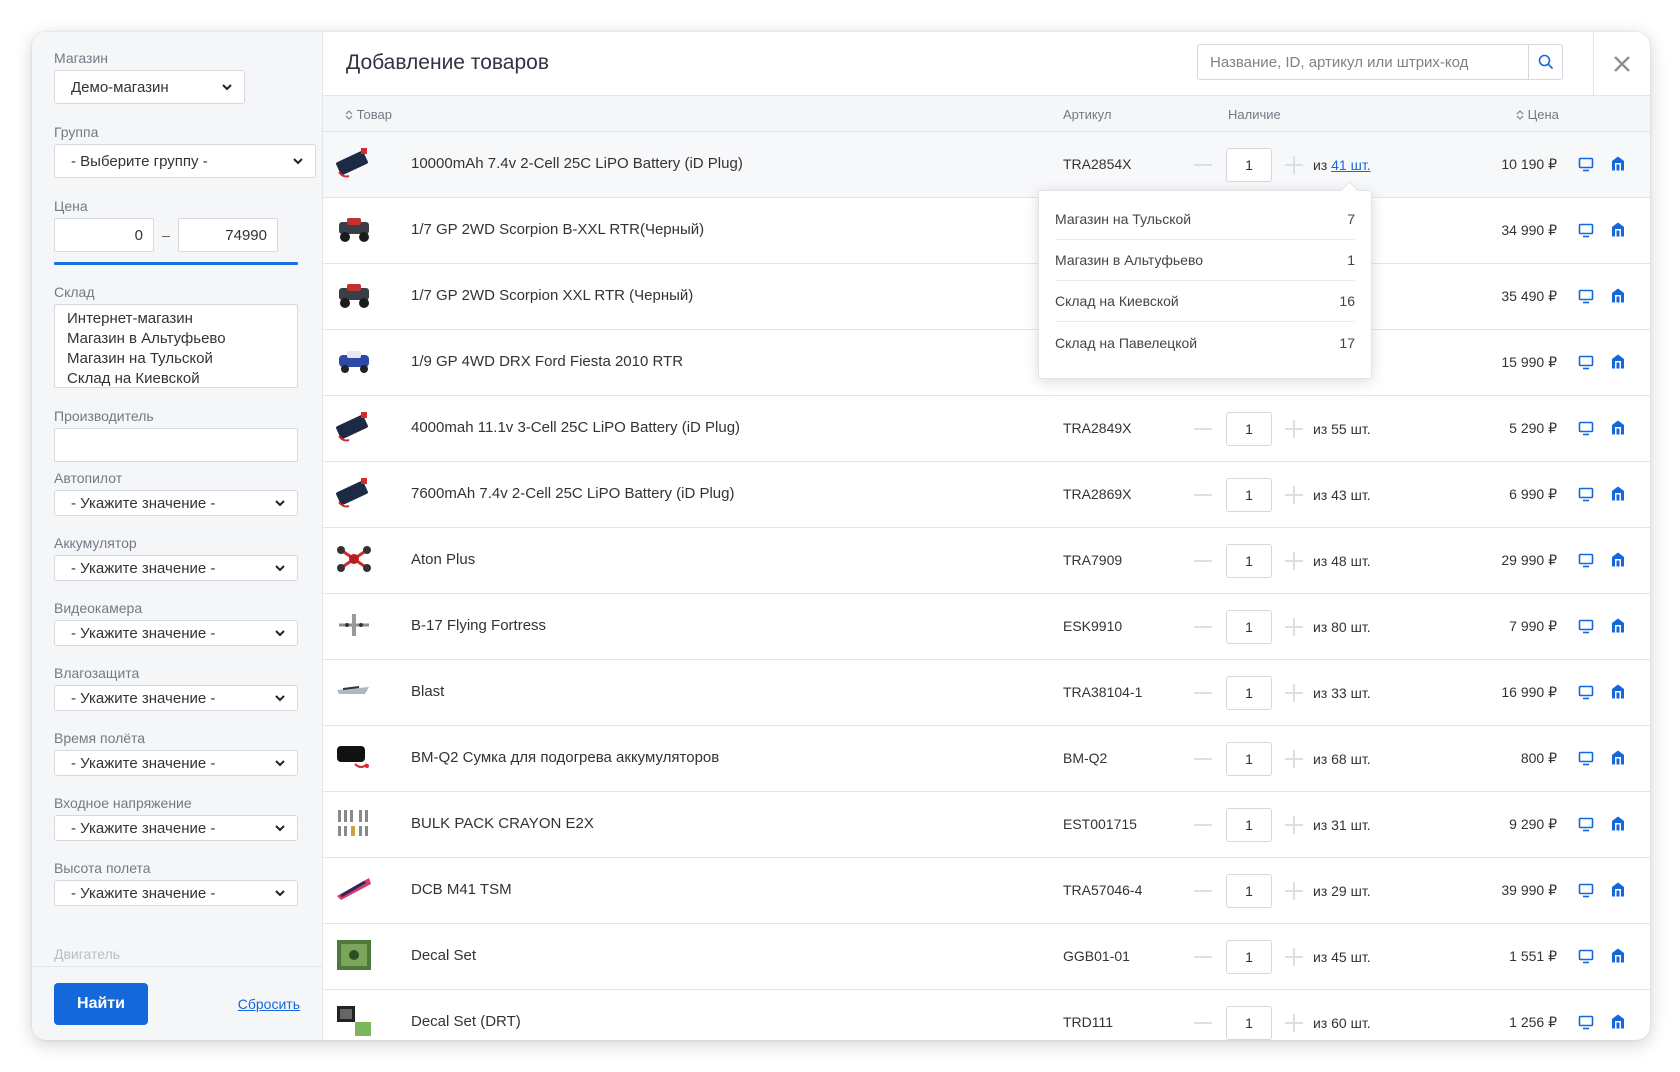 The width and height of the screenshot is (1680, 1072). I want to click on stock-link: 41 шт., so click(1350, 165).